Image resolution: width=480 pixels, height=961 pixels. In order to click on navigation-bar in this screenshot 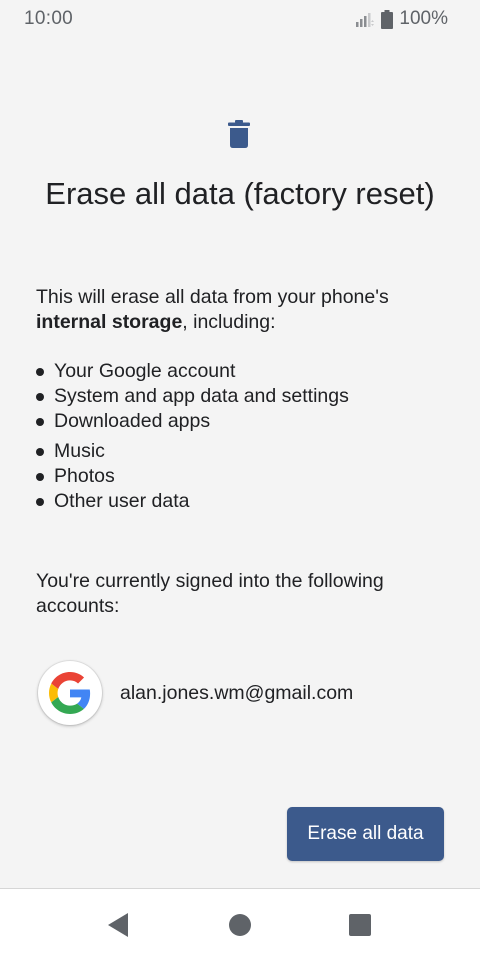, I will do `click(240, 924)`.